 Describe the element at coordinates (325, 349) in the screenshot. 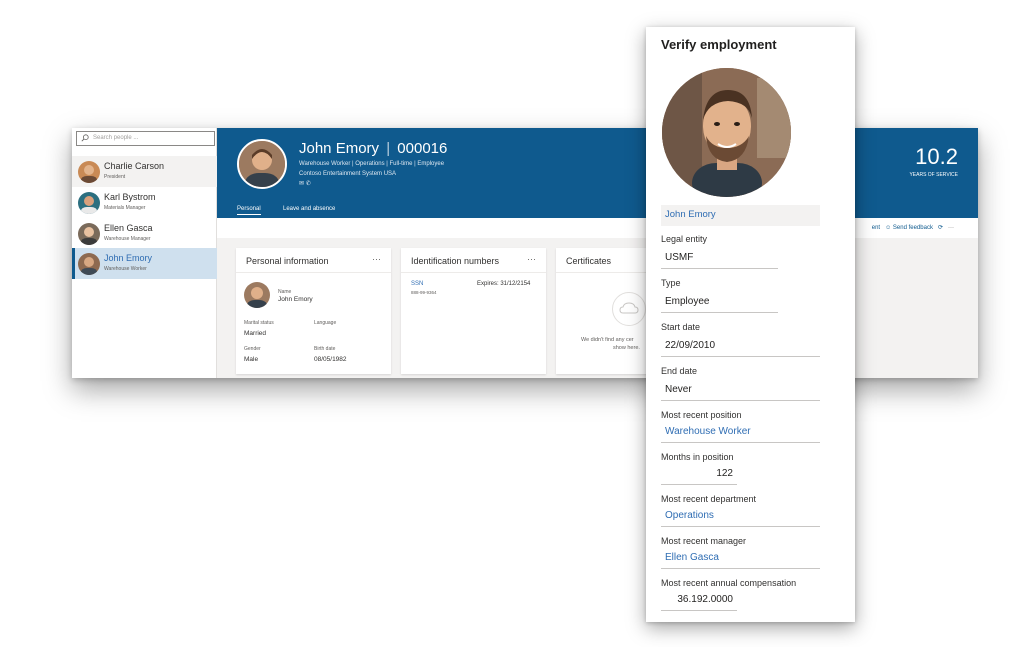

I see `birth-date-label: Birth date` at that location.